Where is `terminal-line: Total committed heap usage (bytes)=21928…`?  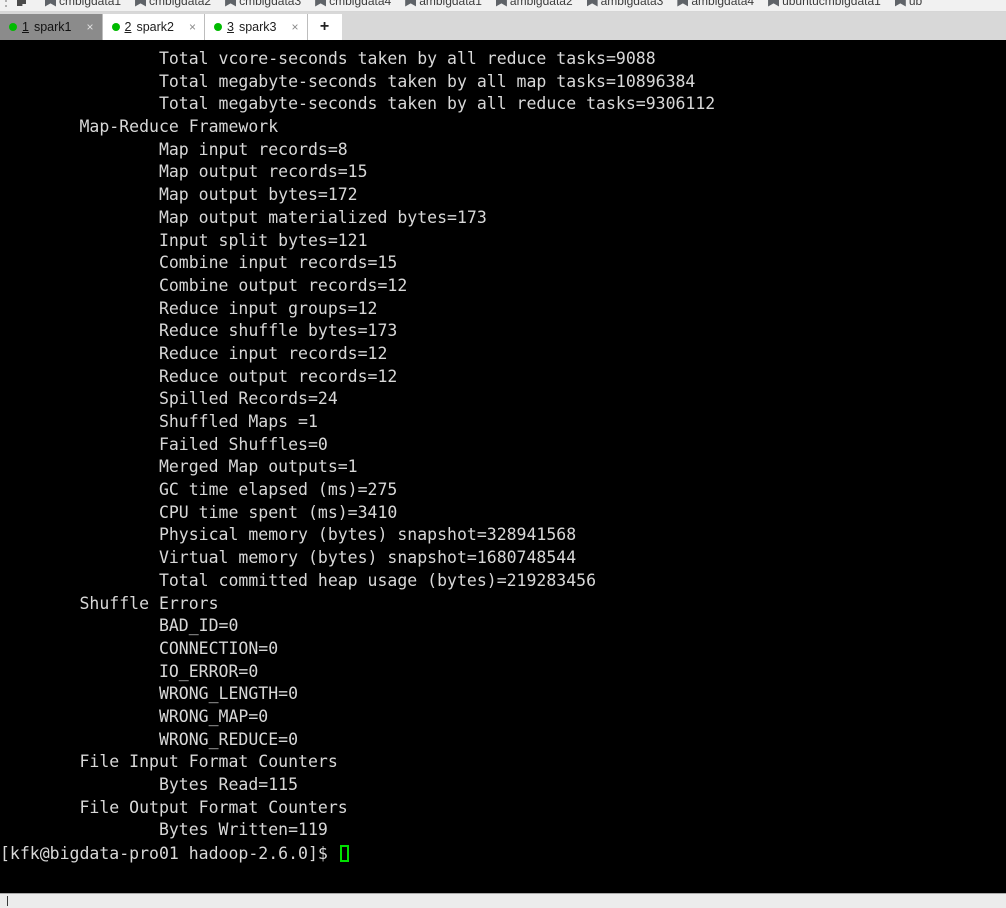
terminal-line: Total committed heap usage (bytes)=21928… is located at coordinates (298, 580).